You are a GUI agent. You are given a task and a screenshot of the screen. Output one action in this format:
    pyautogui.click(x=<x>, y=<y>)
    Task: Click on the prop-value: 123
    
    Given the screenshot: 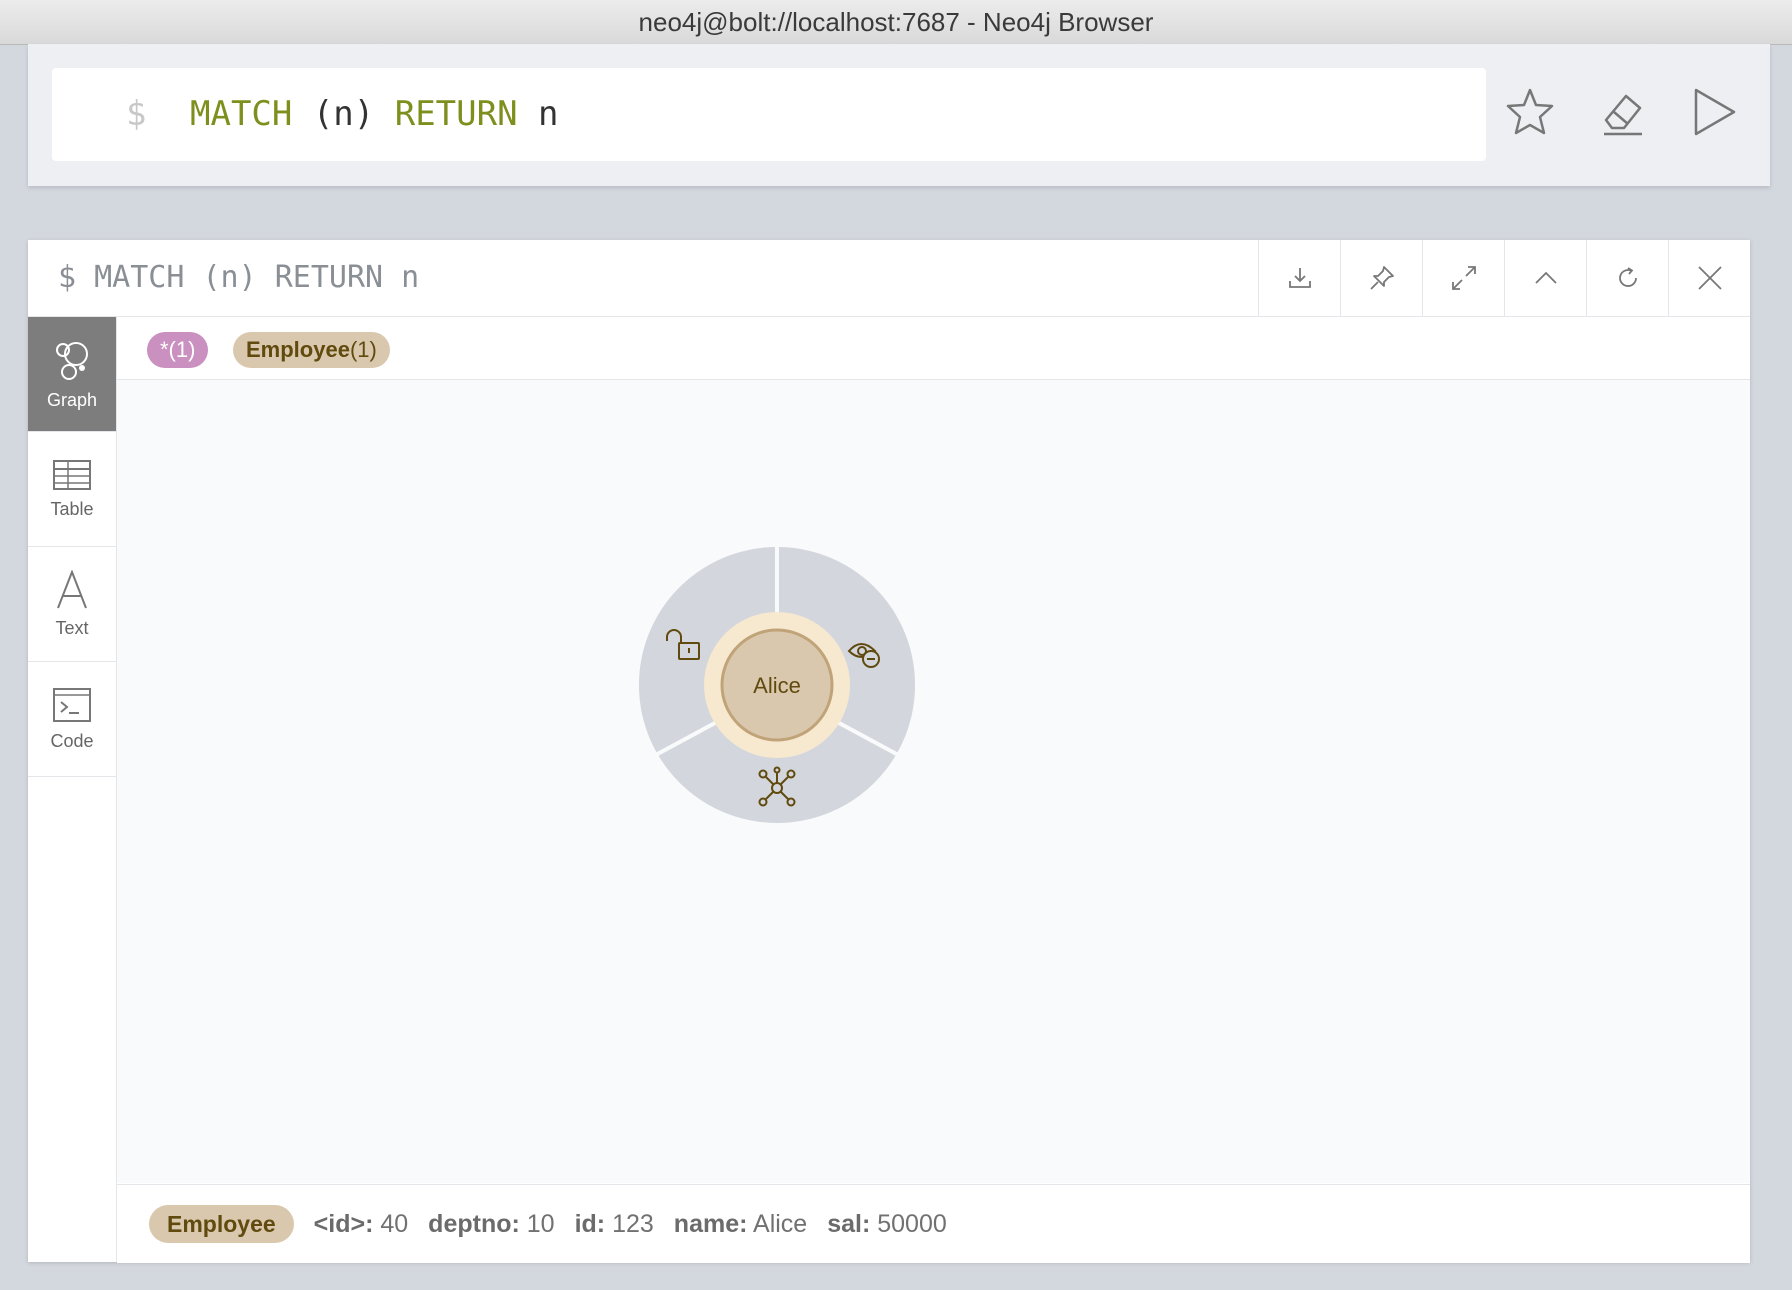 What is the action you would take?
    pyautogui.click(x=633, y=1223)
    